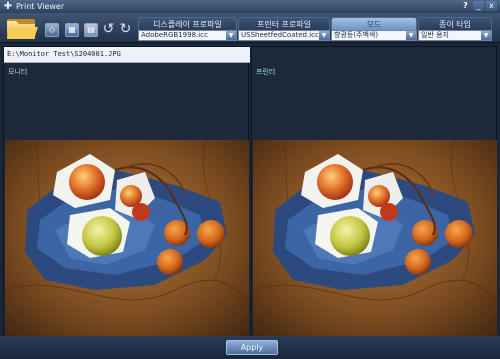  What do you see at coordinates (356, 35) in the screenshot?
I see `mode-value: 향광등(주백색)` at bounding box center [356, 35].